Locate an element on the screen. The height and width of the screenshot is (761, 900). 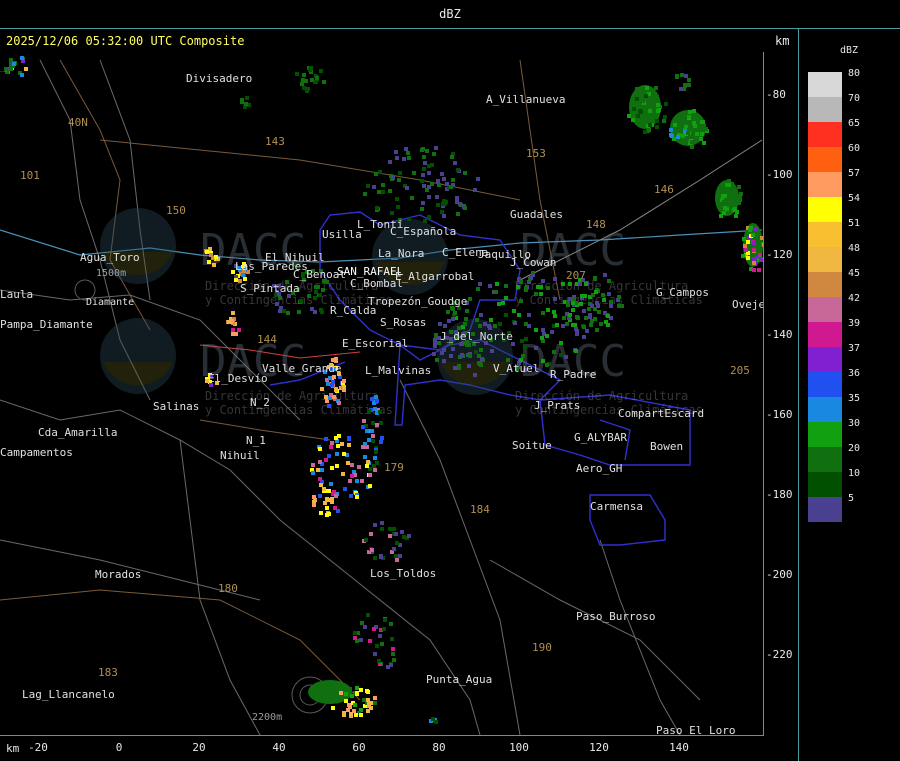
place-label: Agua_Toro is located at coordinates (110, 257).